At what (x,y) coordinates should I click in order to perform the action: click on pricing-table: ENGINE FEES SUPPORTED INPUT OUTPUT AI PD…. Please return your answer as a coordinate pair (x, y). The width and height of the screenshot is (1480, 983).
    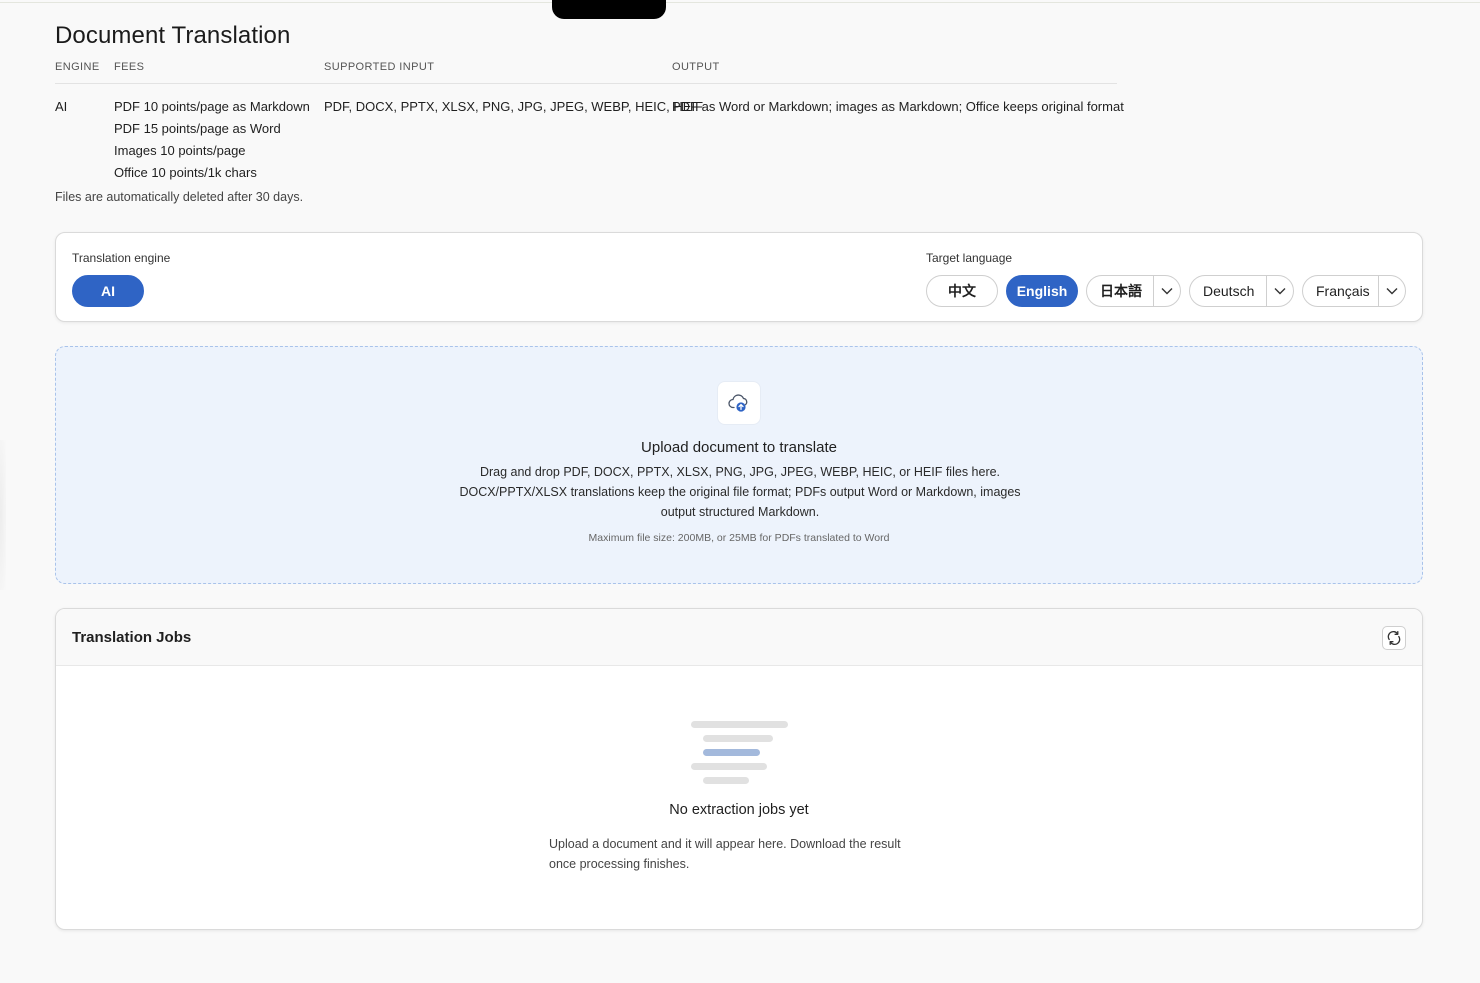
    Looking at the image, I should click on (589, 120).